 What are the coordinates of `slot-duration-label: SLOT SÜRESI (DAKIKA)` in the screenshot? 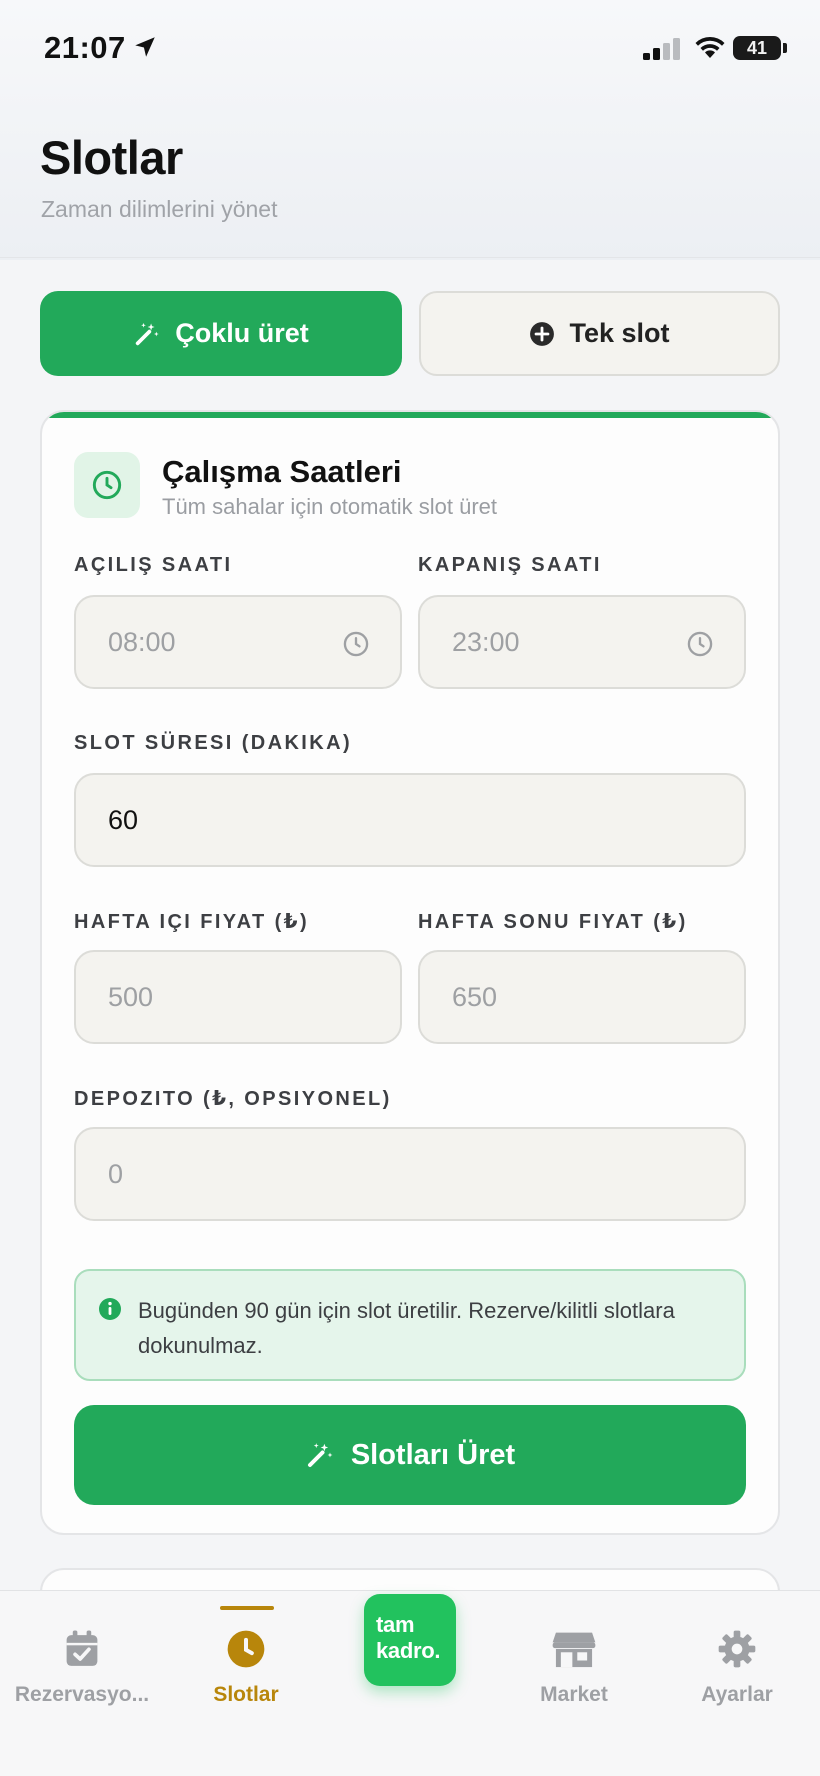 It's located at (213, 743).